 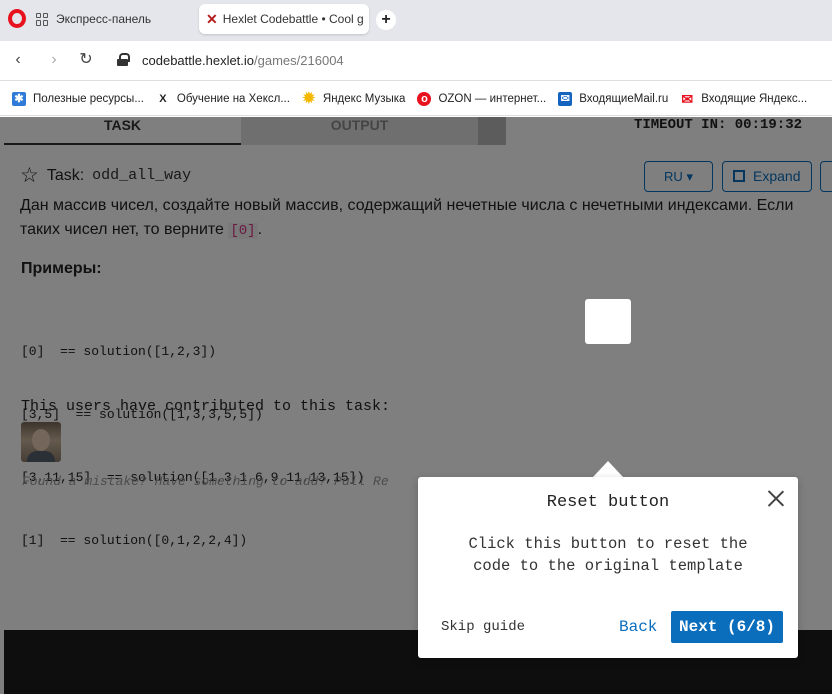 What do you see at coordinates (86, 60) in the screenshot?
I see `reload-icon: ↻` at bounding box center [86, 60].